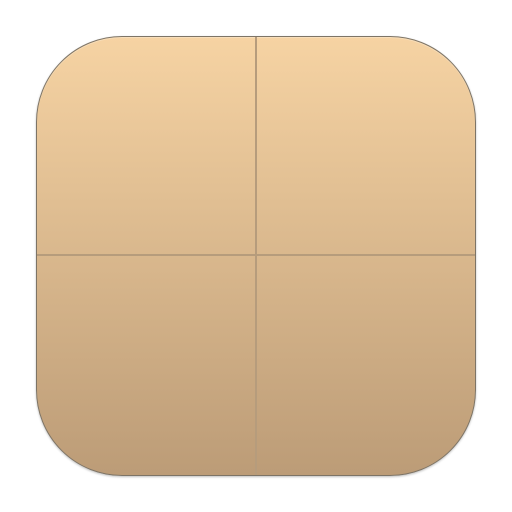 Image resolution: width=512 pixels, height=512 pixels. I want to click on vertical-divider, so click(256, 256).